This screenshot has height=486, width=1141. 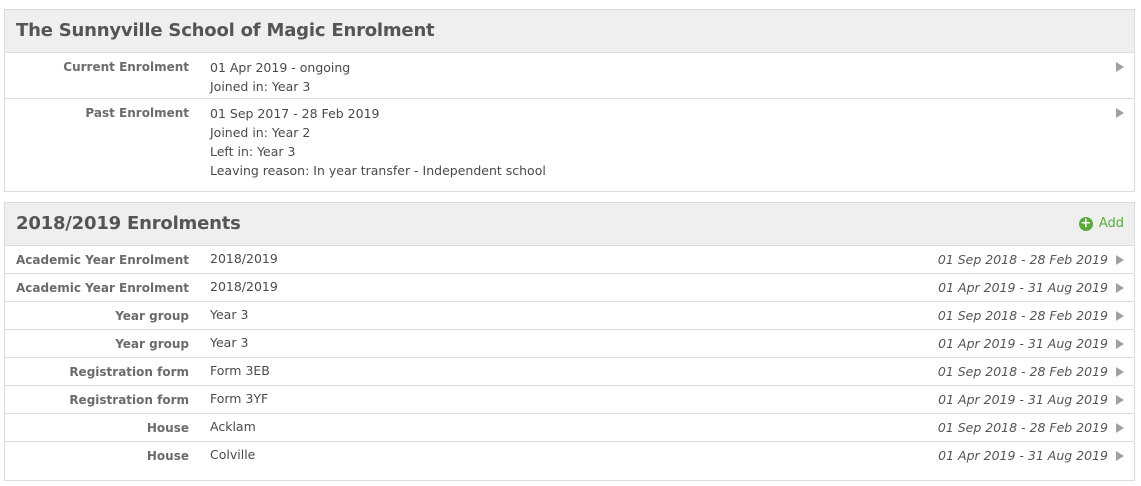 I want to click on table-row: House Acklam 01 Sep 2018 - 28 Feb 2019, so click(x=569, y=428).